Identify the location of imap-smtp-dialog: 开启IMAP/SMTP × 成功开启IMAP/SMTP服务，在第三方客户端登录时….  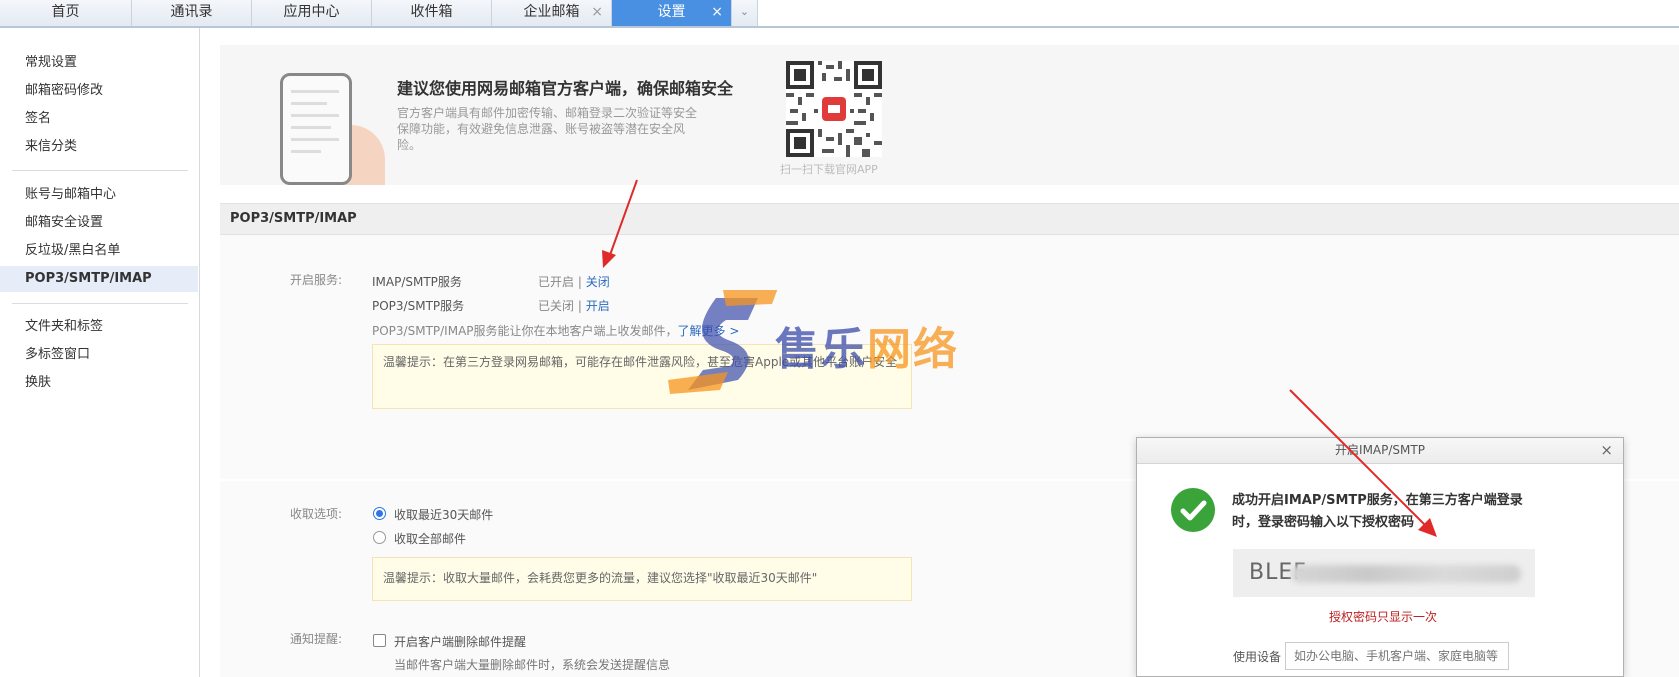
(1380, 557).